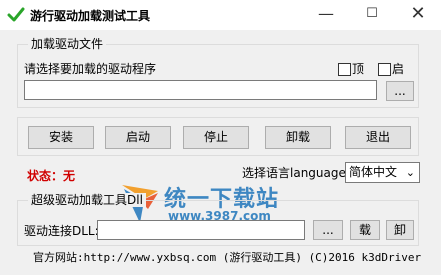 The width and height of the screenshot is (441, 275). What do you see at coordinates (326, 15) in the screenshot?
I see `minimize-button: —` at bounding box center [326, 15].